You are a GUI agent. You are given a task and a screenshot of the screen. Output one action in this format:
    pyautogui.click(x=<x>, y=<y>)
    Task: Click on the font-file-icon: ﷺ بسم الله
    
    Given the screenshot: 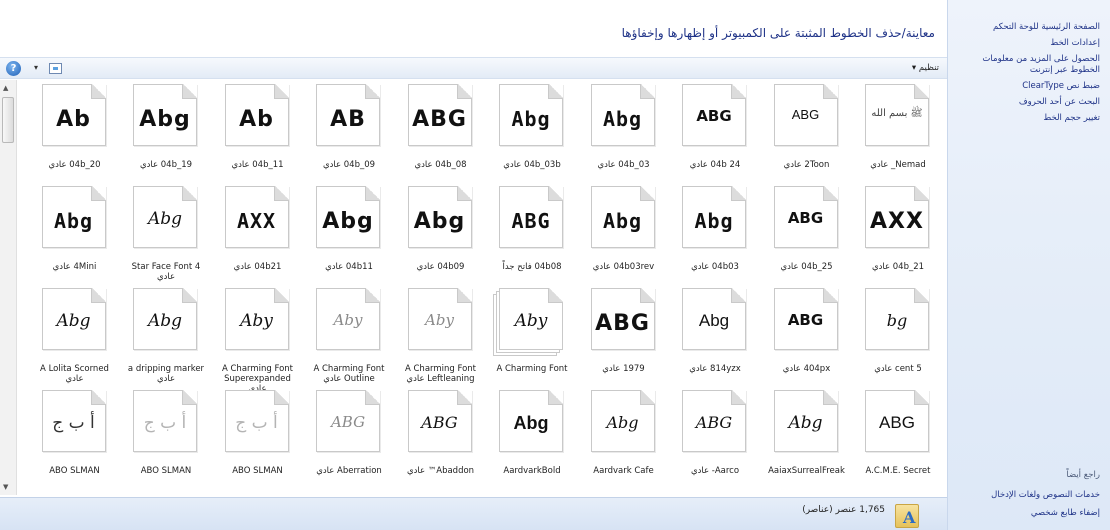 What is the action you would take?
    pyautogui.click(x=897, y=115)
    